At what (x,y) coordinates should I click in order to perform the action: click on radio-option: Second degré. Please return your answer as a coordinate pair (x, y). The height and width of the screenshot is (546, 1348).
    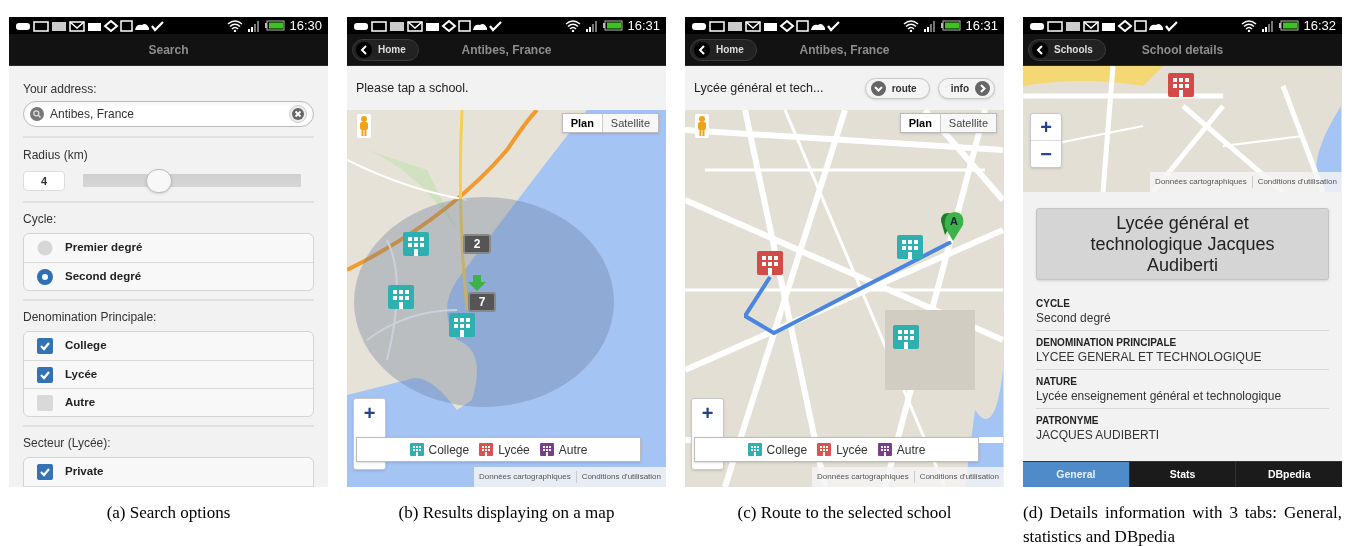
    Looking at the image, I should click on (168, 276).